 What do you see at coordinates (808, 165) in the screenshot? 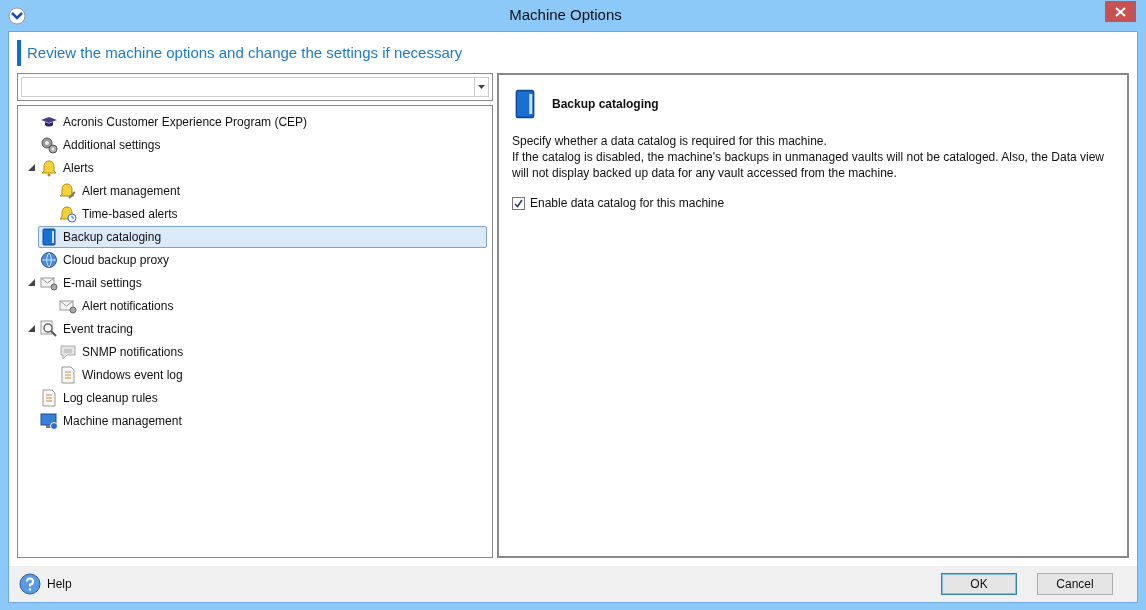
I see `description-text: If the catalog is disabled, the machine's backups in unmanaged vaults will not be cataloged. Also, the Data view will not display backed up data for any vault accessed from the machine.` at bounding box center [808, 165].